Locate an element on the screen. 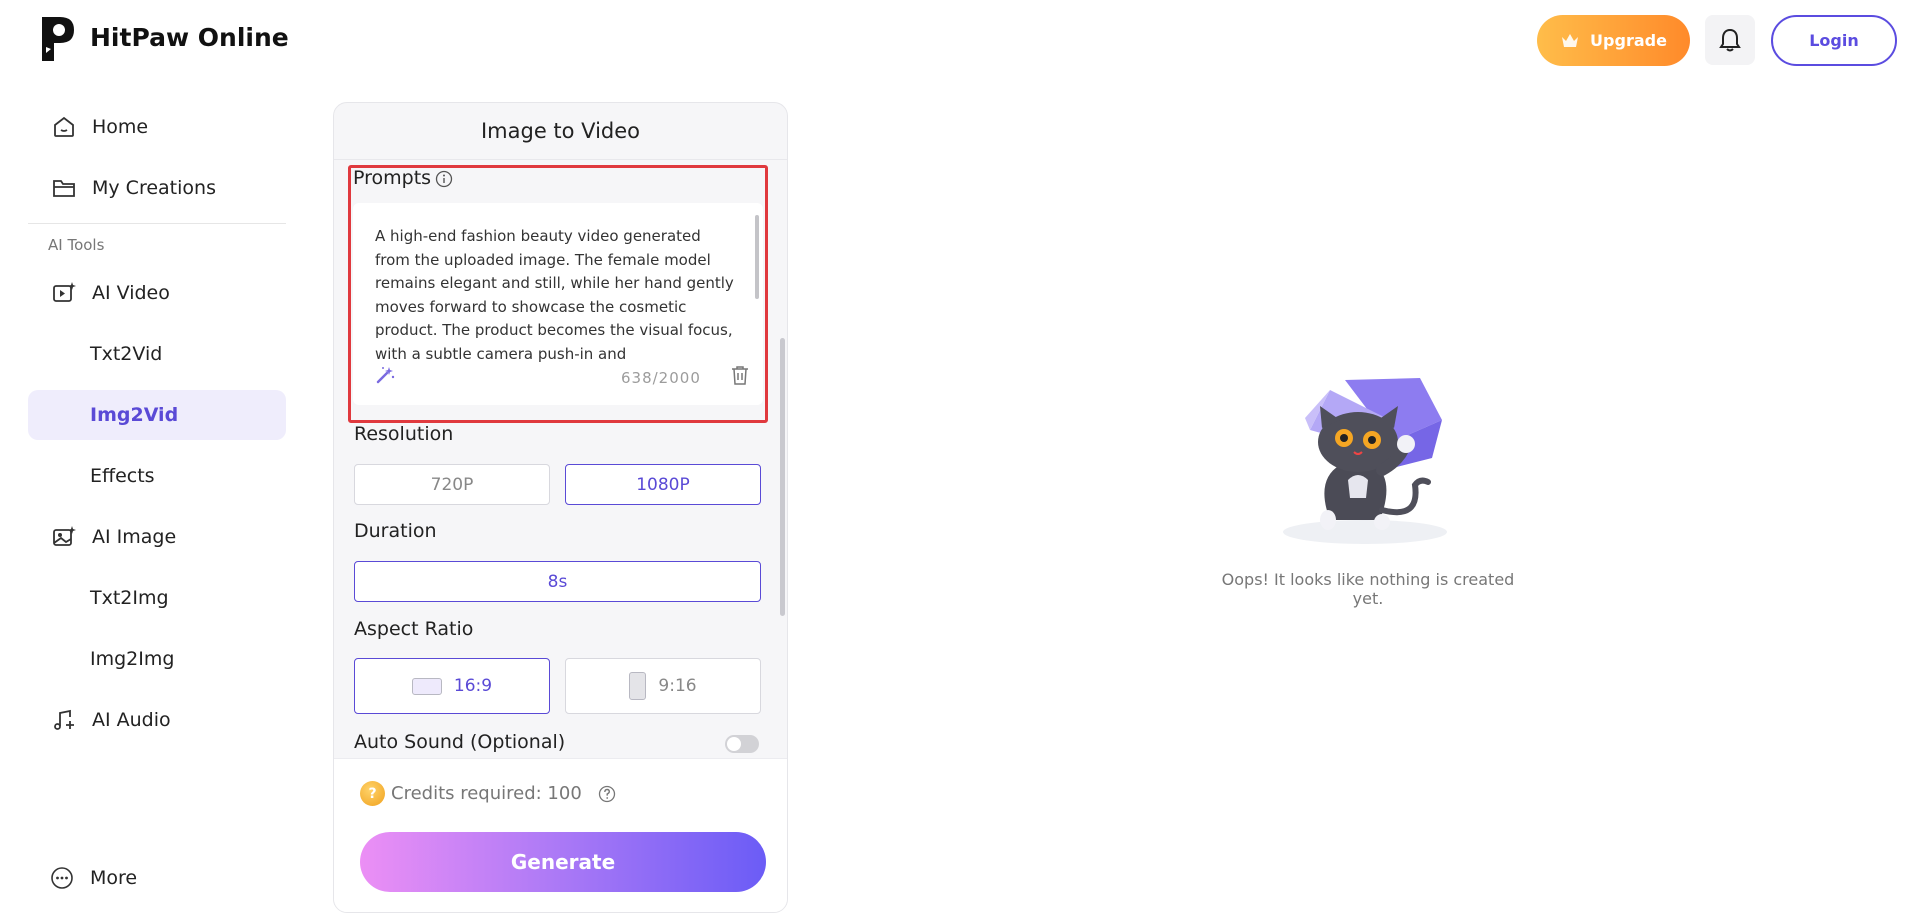 This screenshot has width=1920, height=919. sidebar-item-ai-video: AI Video is located at coordinates (157, 293).